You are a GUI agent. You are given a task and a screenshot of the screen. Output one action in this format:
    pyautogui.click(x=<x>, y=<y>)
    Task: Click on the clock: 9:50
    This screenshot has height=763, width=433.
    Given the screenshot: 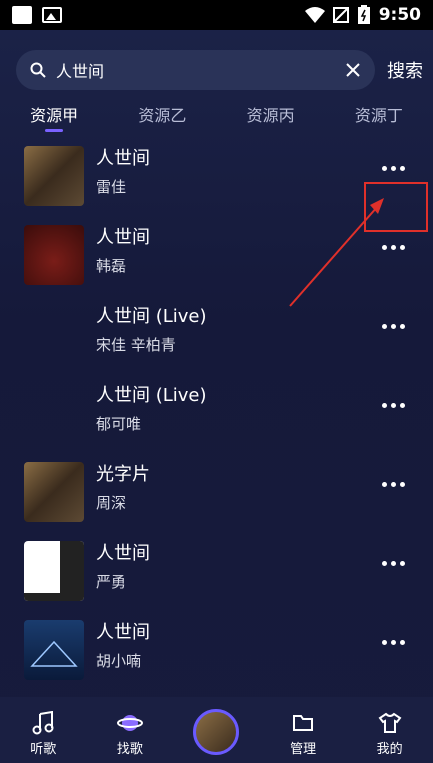 What is the action you would take?
    pyautogui.click(x=399, y=15)
    